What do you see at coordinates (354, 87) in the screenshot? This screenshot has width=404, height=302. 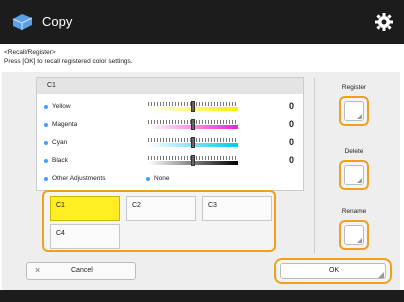 I see `register-label: Register` at bounding box center [354, 87].